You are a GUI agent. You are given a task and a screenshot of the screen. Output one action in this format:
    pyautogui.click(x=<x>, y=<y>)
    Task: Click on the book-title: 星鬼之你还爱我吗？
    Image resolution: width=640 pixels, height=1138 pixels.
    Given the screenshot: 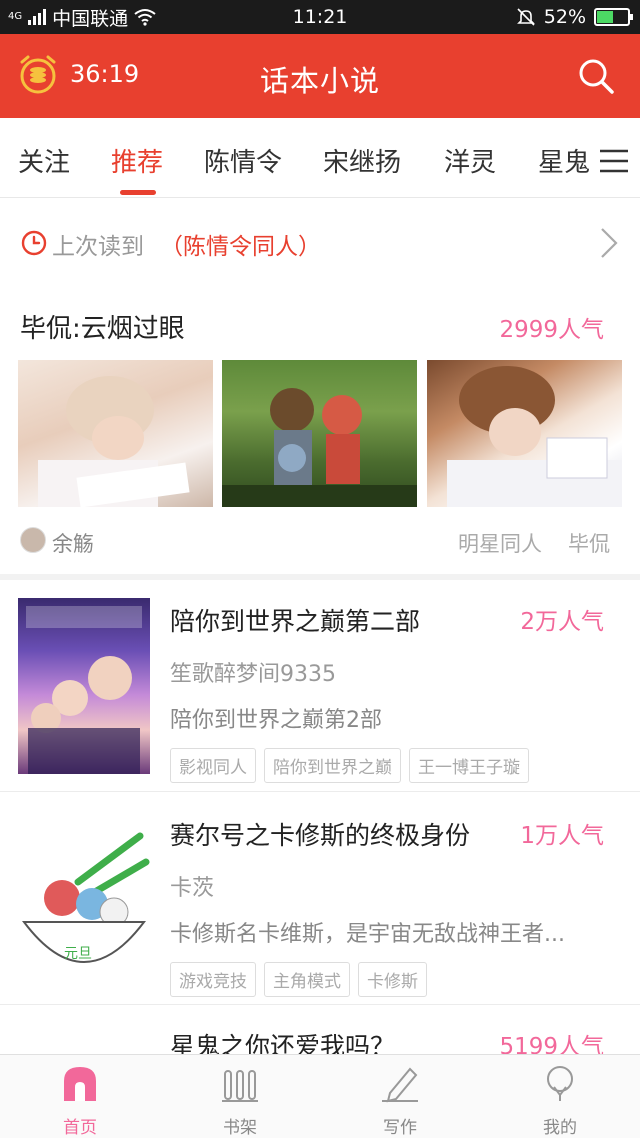 What is the action you would take?
    pyautogui.click(x=283, y=1043)
    